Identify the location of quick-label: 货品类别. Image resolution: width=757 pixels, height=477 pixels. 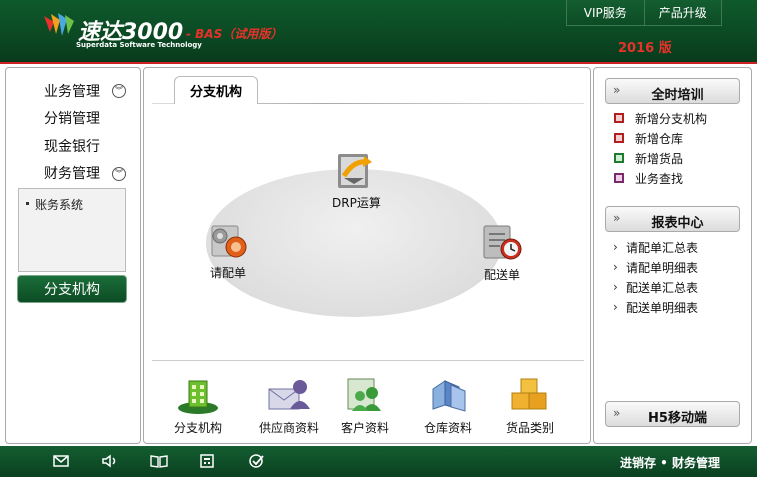
(530, 428).